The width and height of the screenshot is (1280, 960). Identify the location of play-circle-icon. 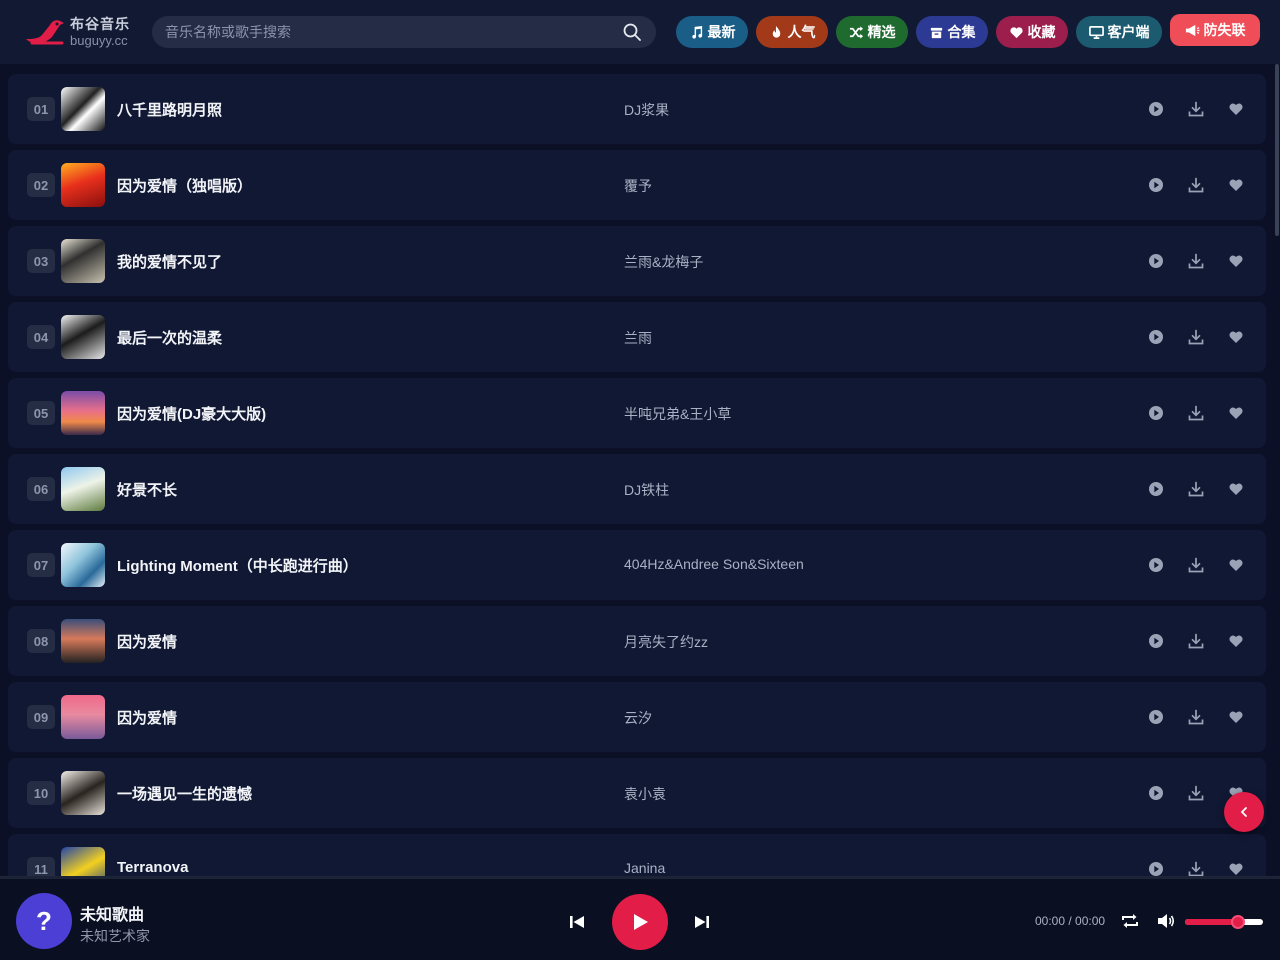
(1156, 413).